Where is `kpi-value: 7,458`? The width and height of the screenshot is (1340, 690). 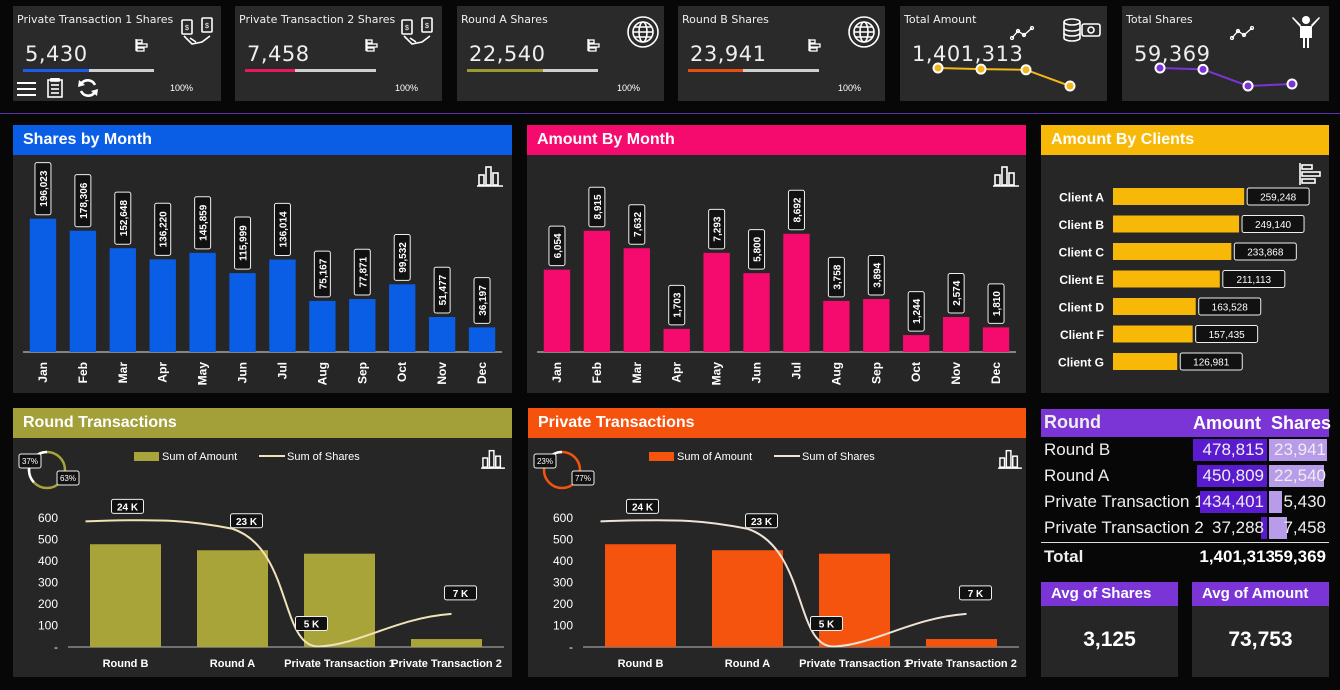 kpi-value: 7,458 is located at coordinates (278, 54).